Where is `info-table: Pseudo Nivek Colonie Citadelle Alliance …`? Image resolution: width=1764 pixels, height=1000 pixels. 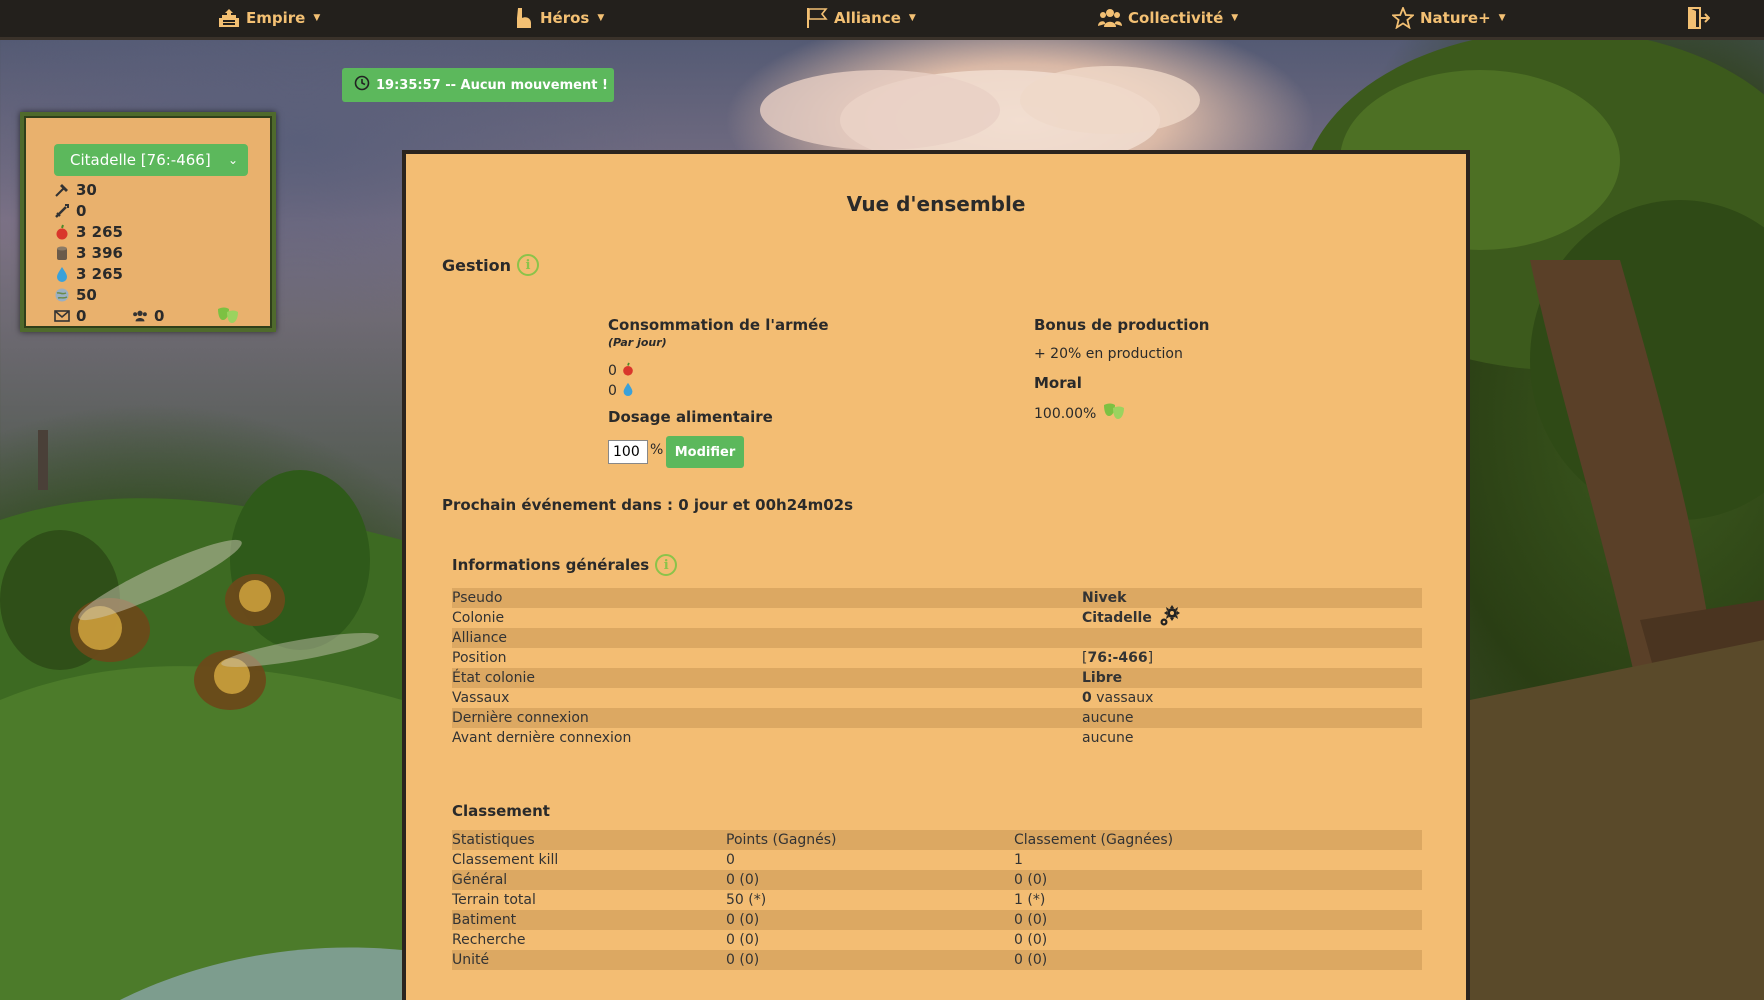
info-table: Pseudo Nivek Colonie Citadelle Alliance … is located at coordinates (937, 668).